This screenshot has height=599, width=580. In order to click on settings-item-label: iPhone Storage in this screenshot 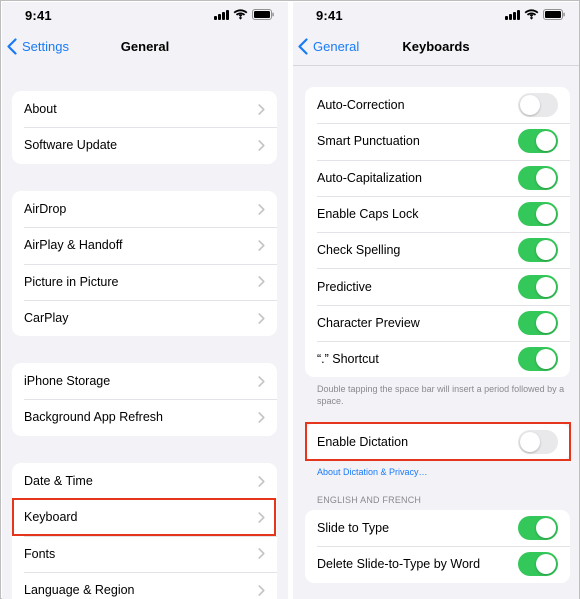, I will do `click(67, 381)`.